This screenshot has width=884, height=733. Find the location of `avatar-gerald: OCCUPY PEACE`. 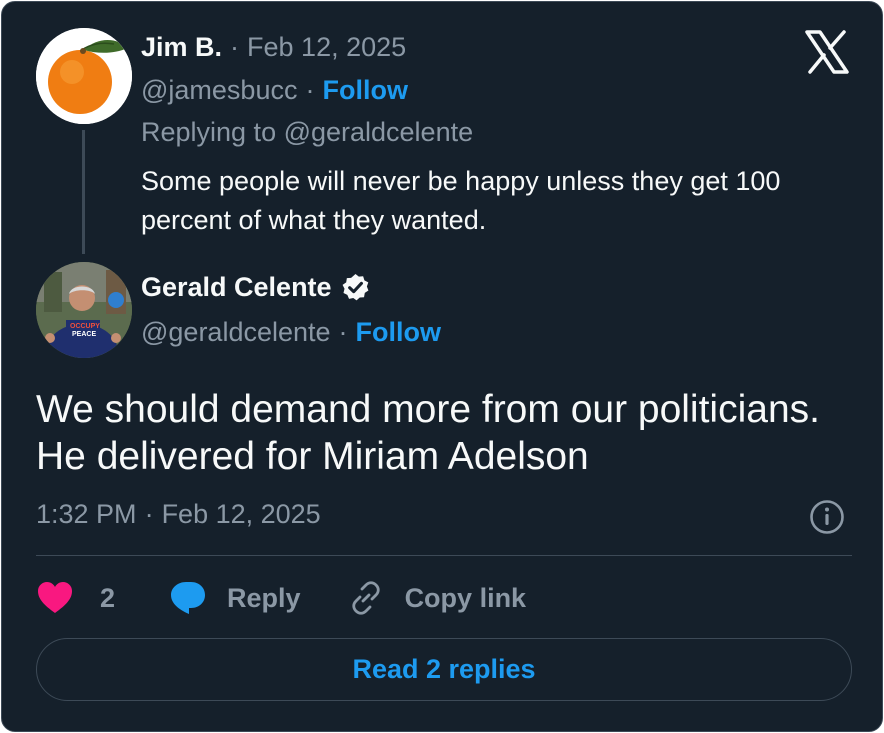

avatar-gerald: OCCUPY PEACE is located at coordinates (84, 310).